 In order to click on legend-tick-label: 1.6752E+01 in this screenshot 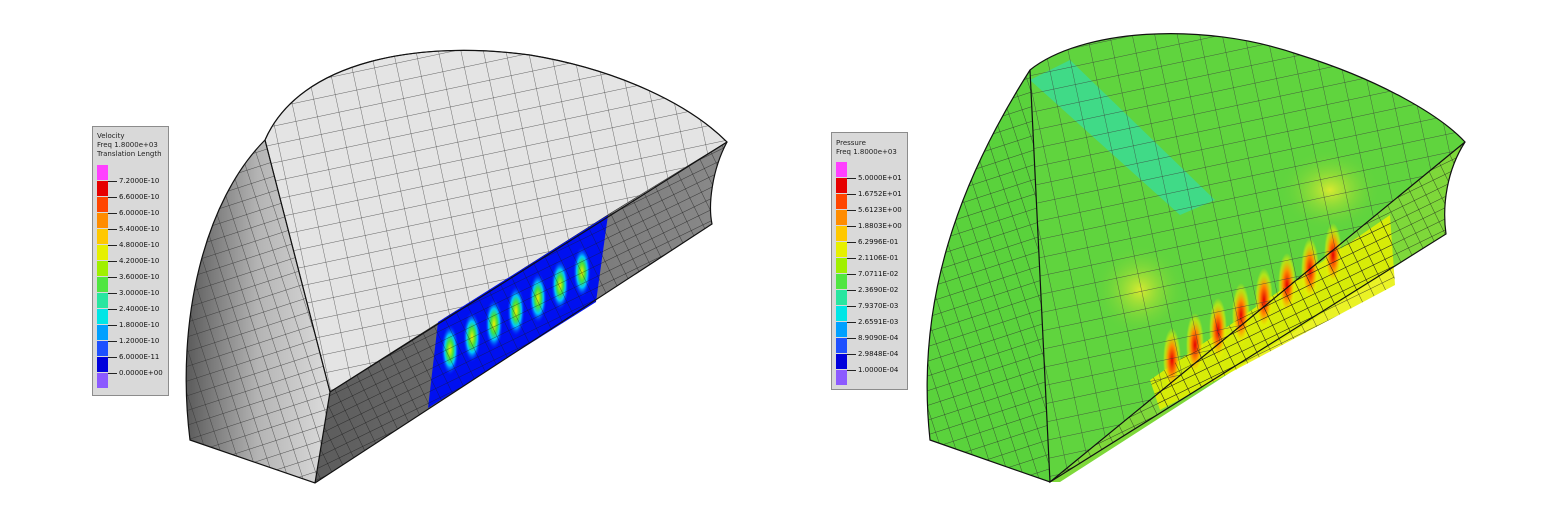, I will do `click(880, 194)`.